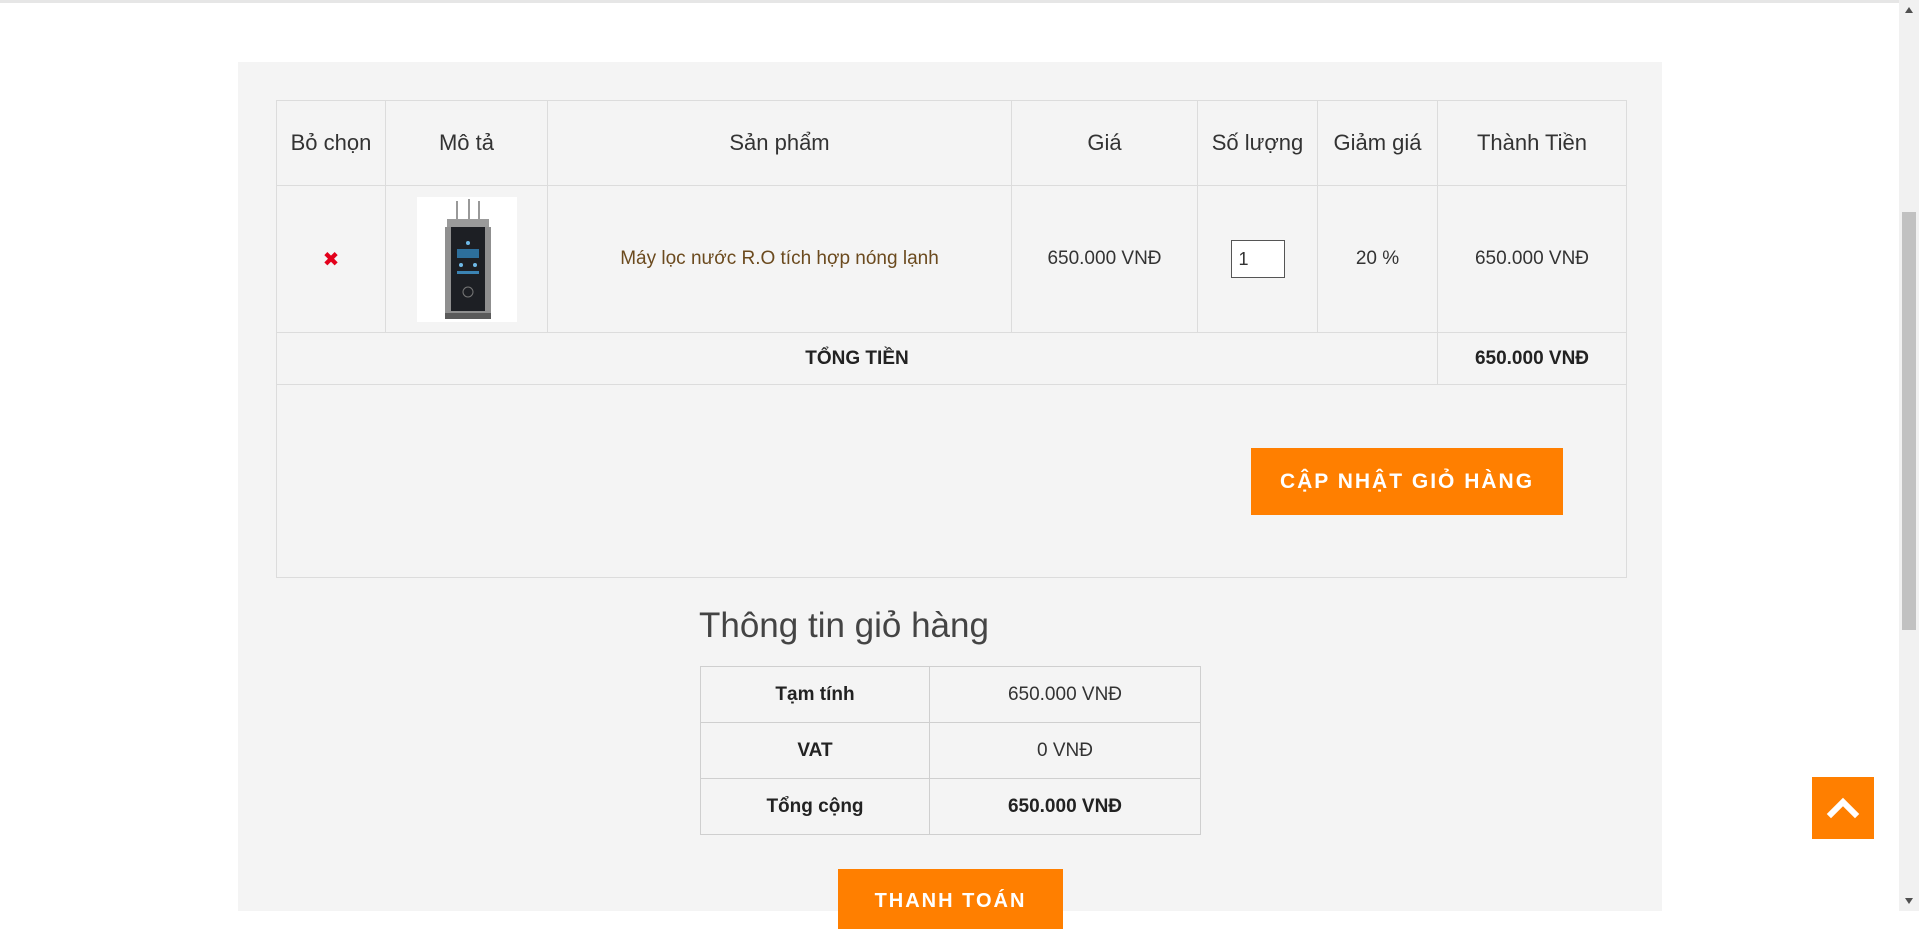 The height and width of the screenshot is (933, 1919). What do you see at coordinates (1909, 901) in the screenshot?
I see `scroll-down-arrow-icon` at bounding box center [1909, 901].